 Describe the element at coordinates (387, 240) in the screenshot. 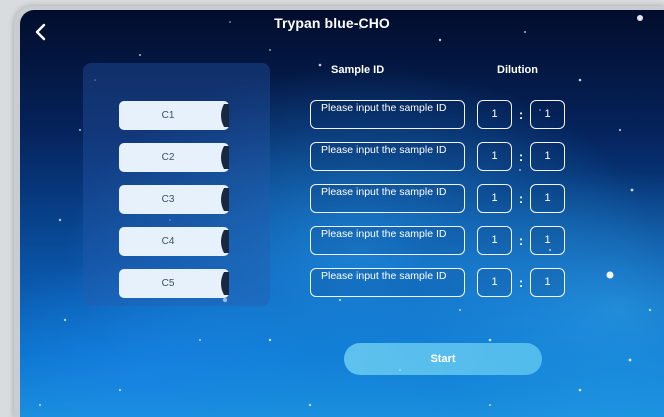

I see `sample-id-input-4: Please input the sample ID` at that location.